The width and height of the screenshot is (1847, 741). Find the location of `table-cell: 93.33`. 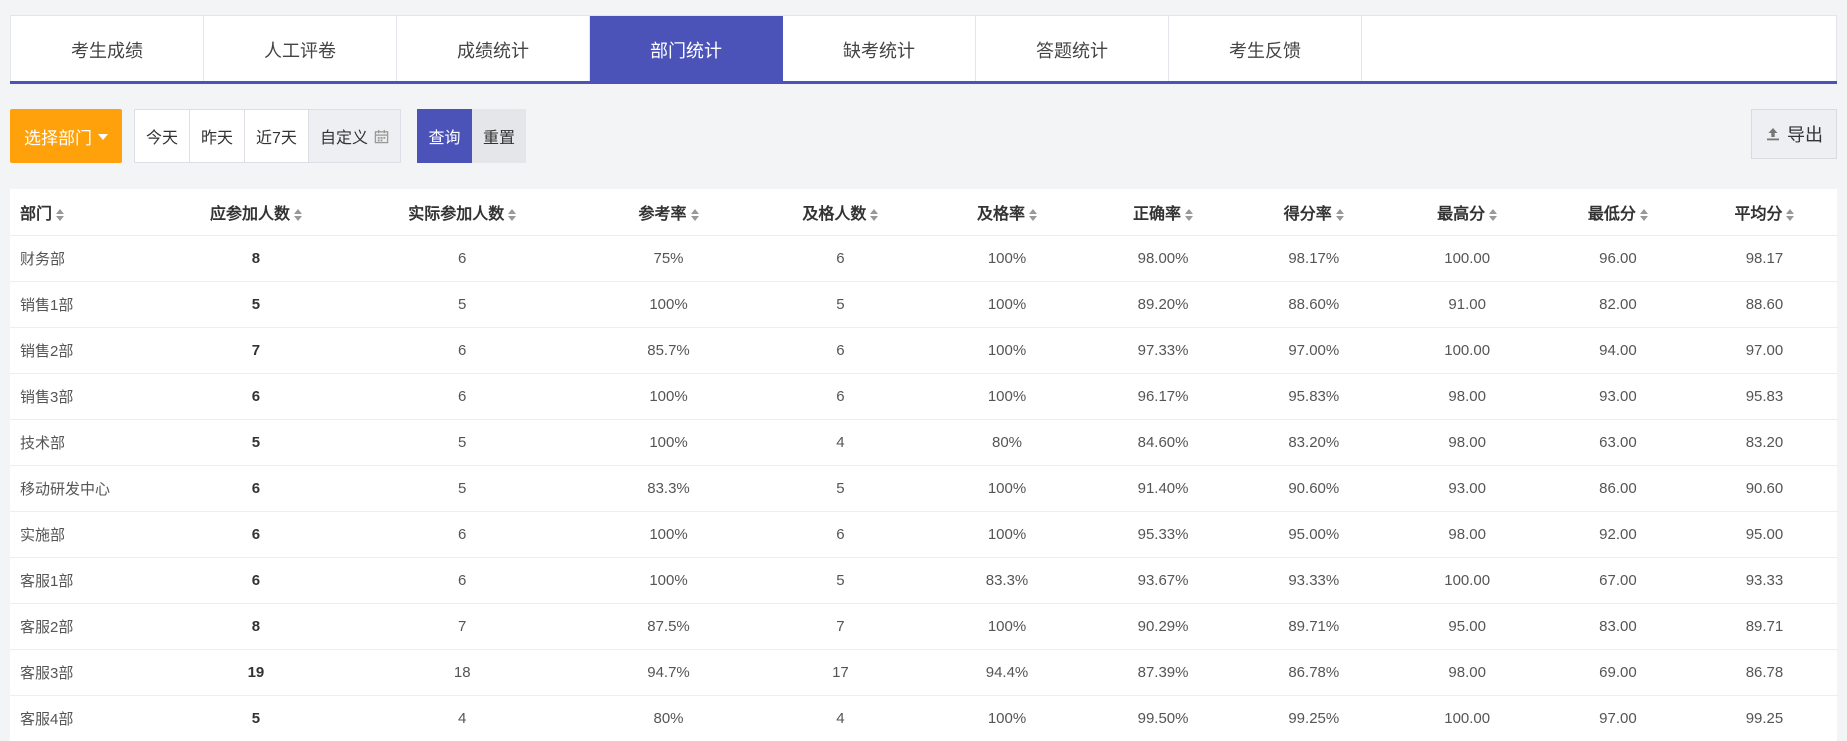

table-cell: 93.33 is located at coordinates (1764, 580).